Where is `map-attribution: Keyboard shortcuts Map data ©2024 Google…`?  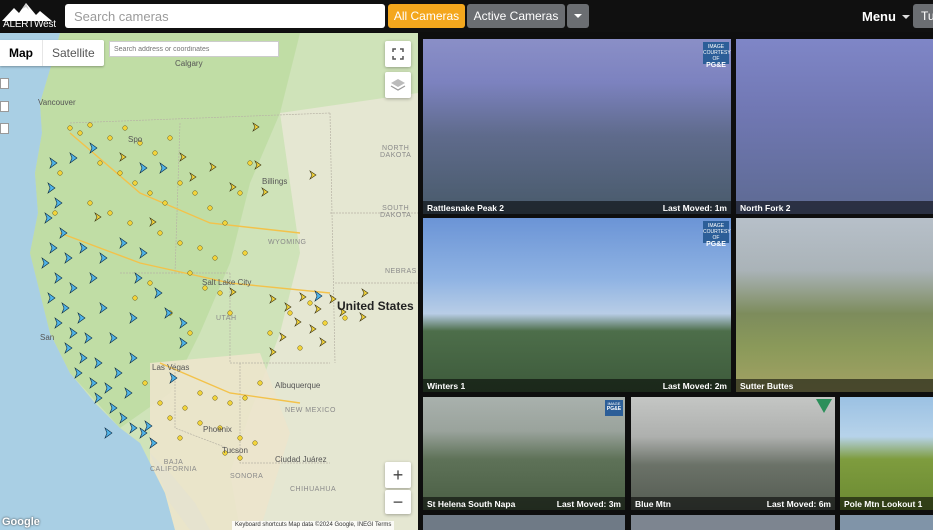 map-attribution: Keyboard shortcuts Map data ©2024 Google… is located at coordinates (313, 525).